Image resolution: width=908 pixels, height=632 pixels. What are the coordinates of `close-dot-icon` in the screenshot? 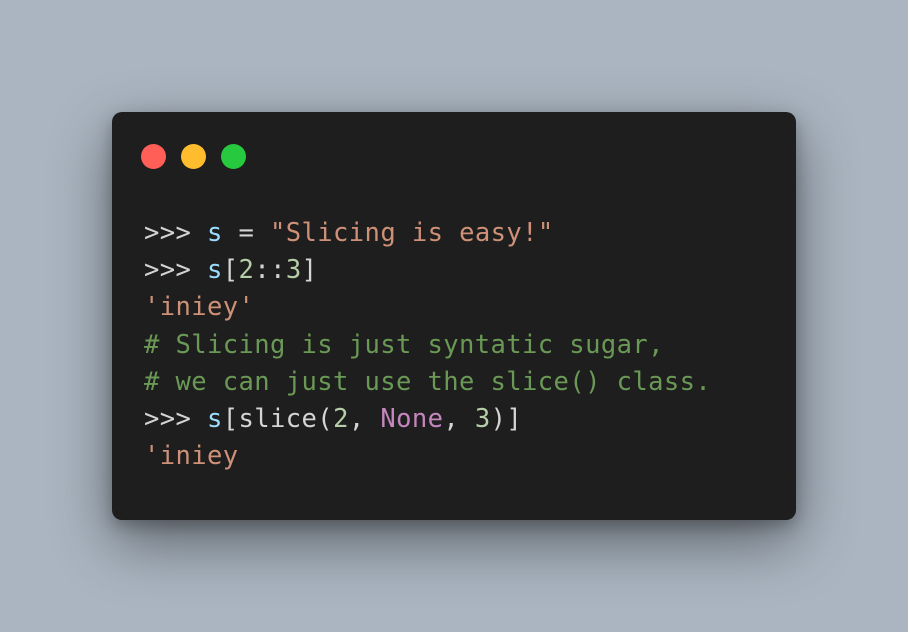 It's located at (153, 156).